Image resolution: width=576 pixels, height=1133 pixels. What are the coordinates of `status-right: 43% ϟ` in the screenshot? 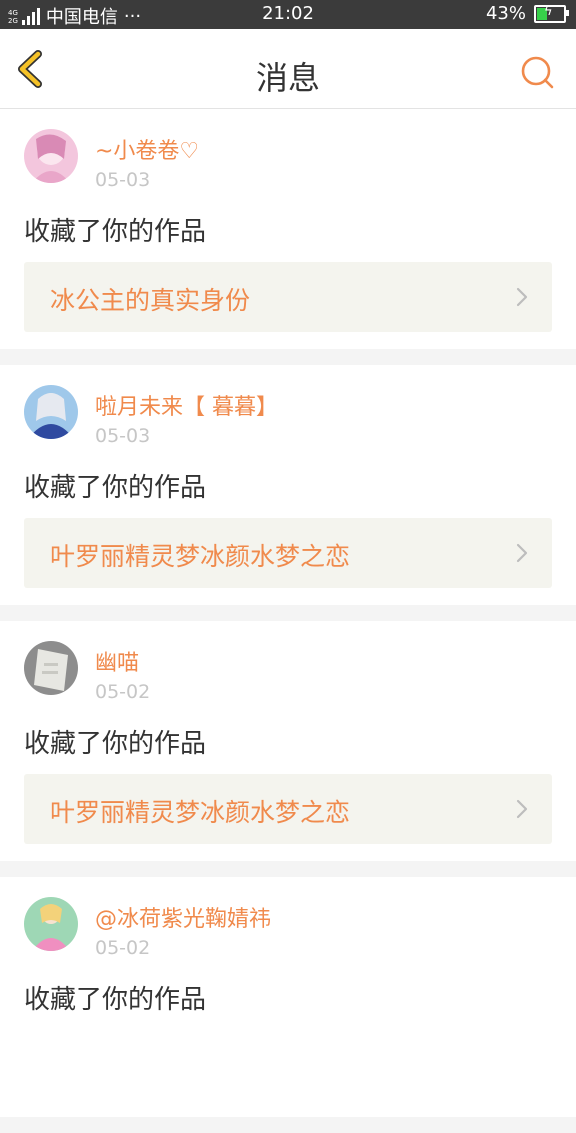 It's located at (527, 13).